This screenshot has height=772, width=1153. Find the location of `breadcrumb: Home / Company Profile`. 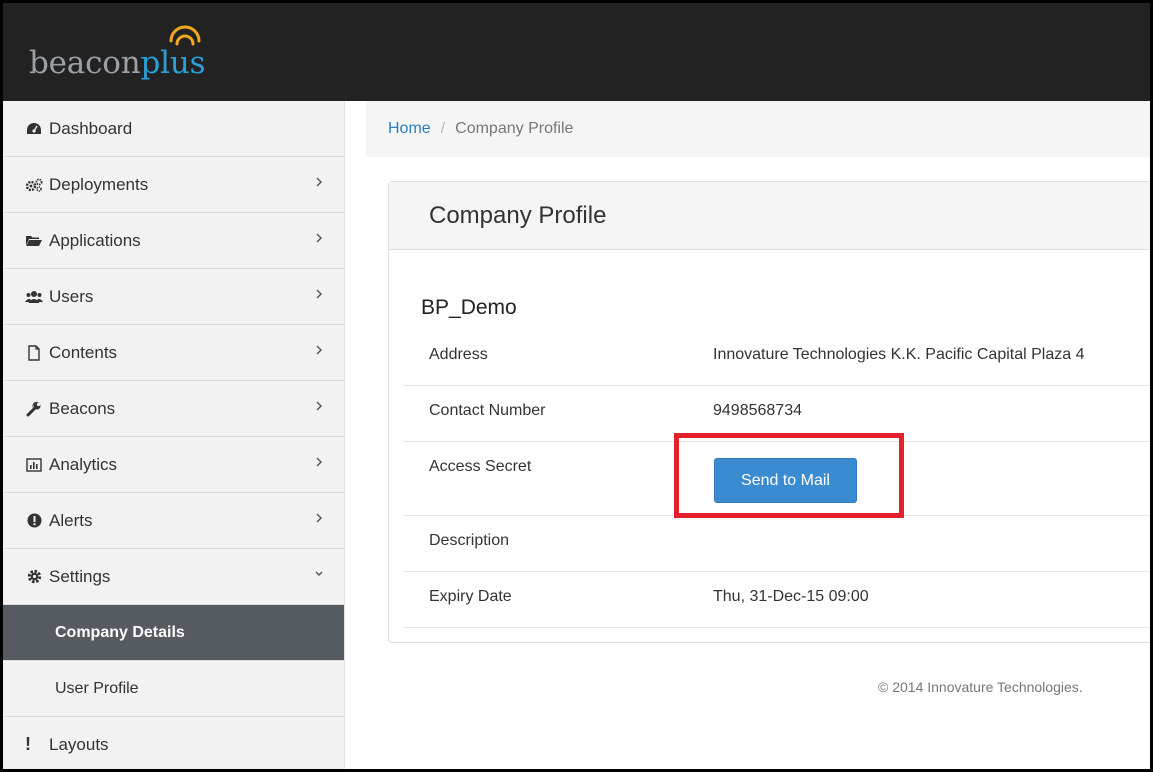

breadcrumb: Home / Company Profile is located at coordinates (758, 129).